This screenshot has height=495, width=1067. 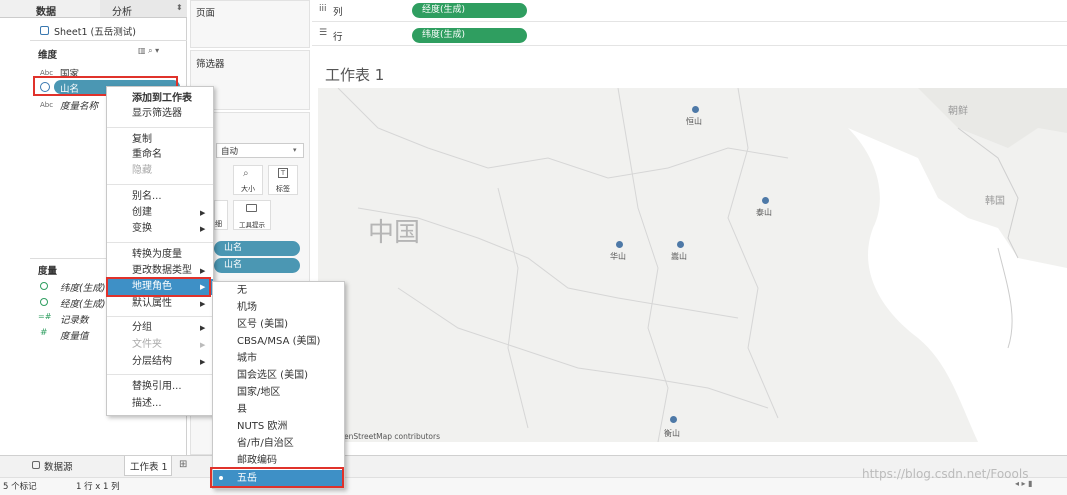 I want to click on menu-item-hide: 隐藏, so click(x=160, y=171).